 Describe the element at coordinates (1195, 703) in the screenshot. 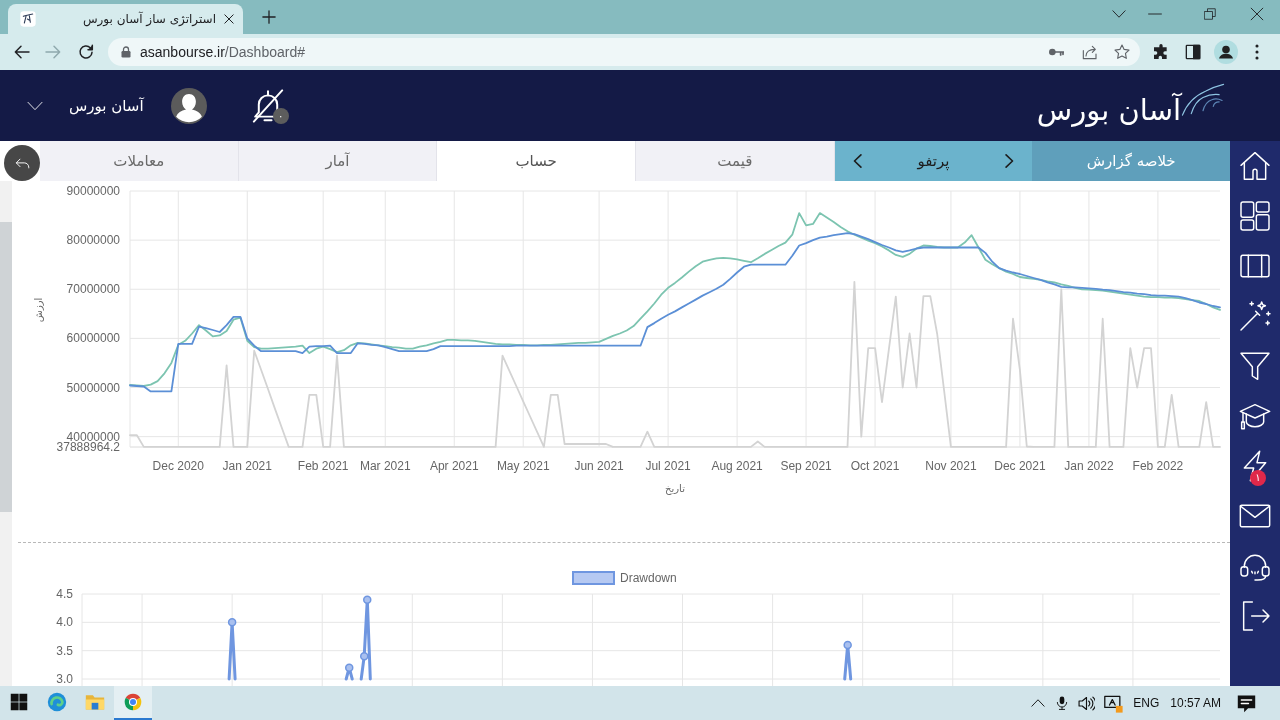

I see `clock: 10:57 AM` at that location.